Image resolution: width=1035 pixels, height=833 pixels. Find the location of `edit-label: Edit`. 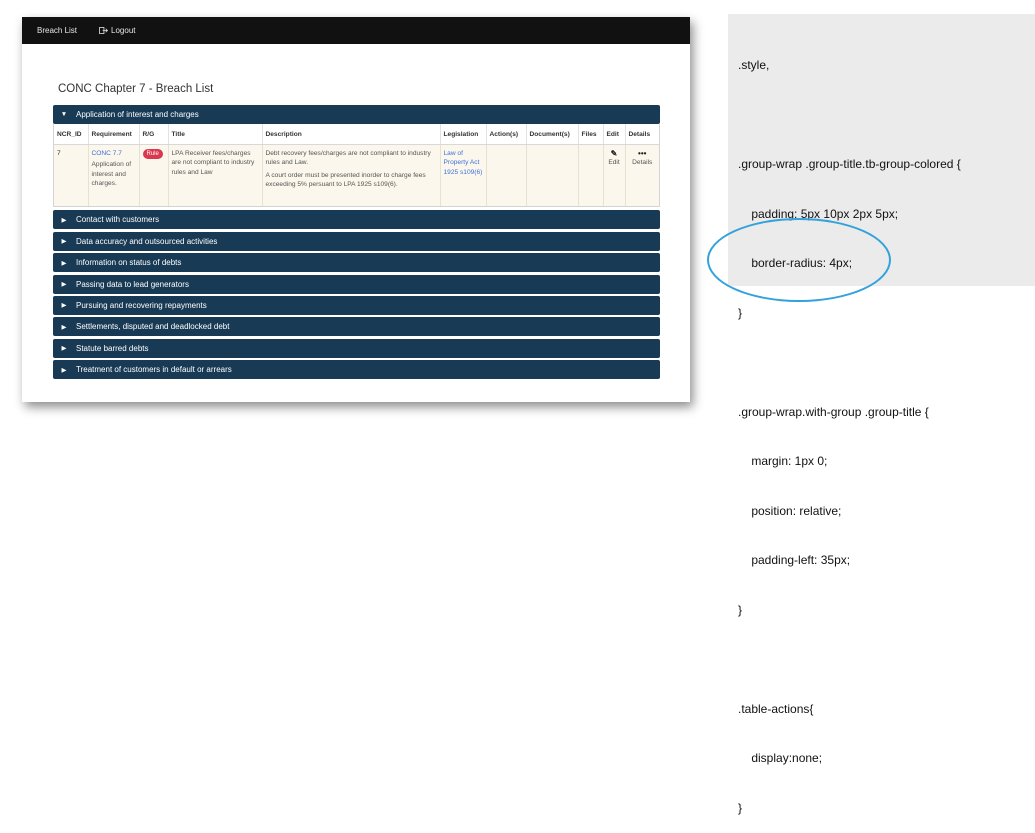

edit-label: Edit is located at coordinates (614, 162).